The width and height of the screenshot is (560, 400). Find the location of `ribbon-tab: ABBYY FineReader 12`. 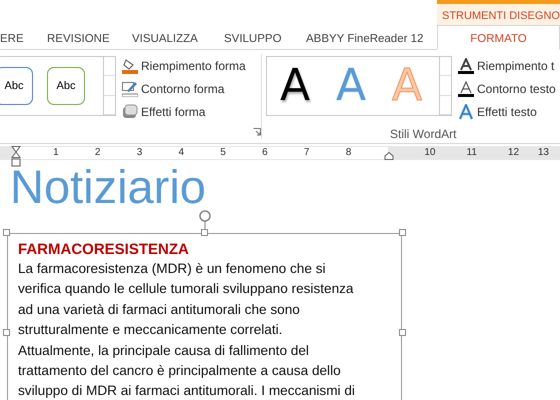

ribbon-tab: ABBYY FineReader 12 is located at coordinates (365, 37).